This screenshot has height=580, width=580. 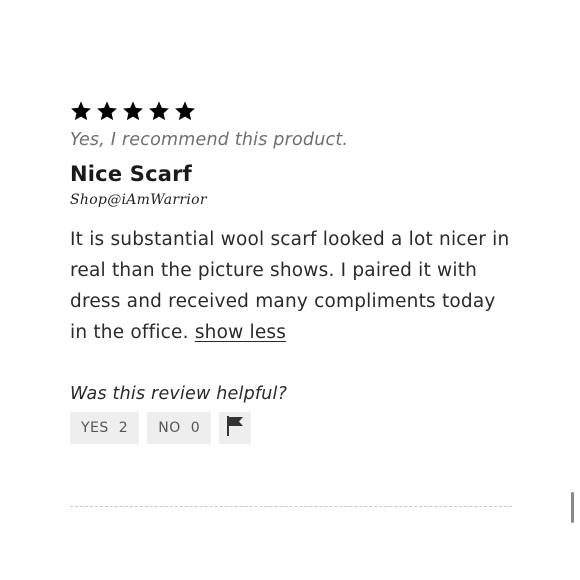 What do you see at coordinates (209, 140) in the screenshot?
I see `recommend-text: Yes, I recommend this product.` at bounding box center [209, 140].